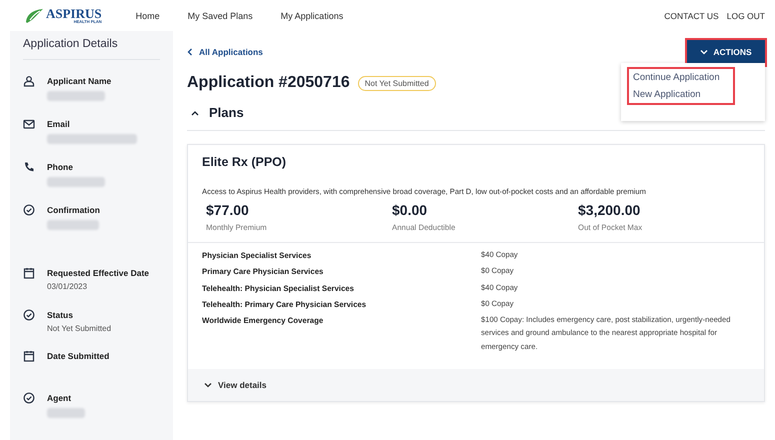 This screenshot has height=440, width=775. I want to click on stat-value: $3,200.00, so click(610, 210).